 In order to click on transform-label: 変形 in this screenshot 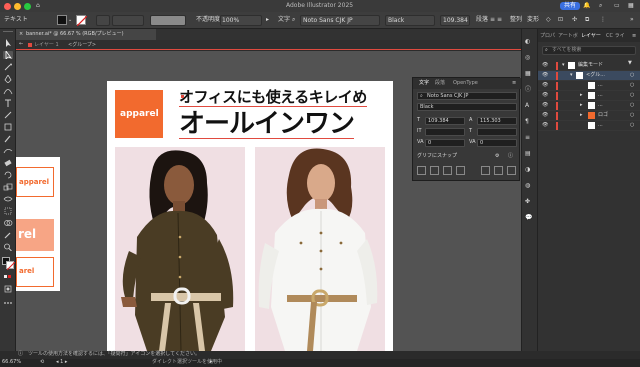, I will do `click(533, 20)`.